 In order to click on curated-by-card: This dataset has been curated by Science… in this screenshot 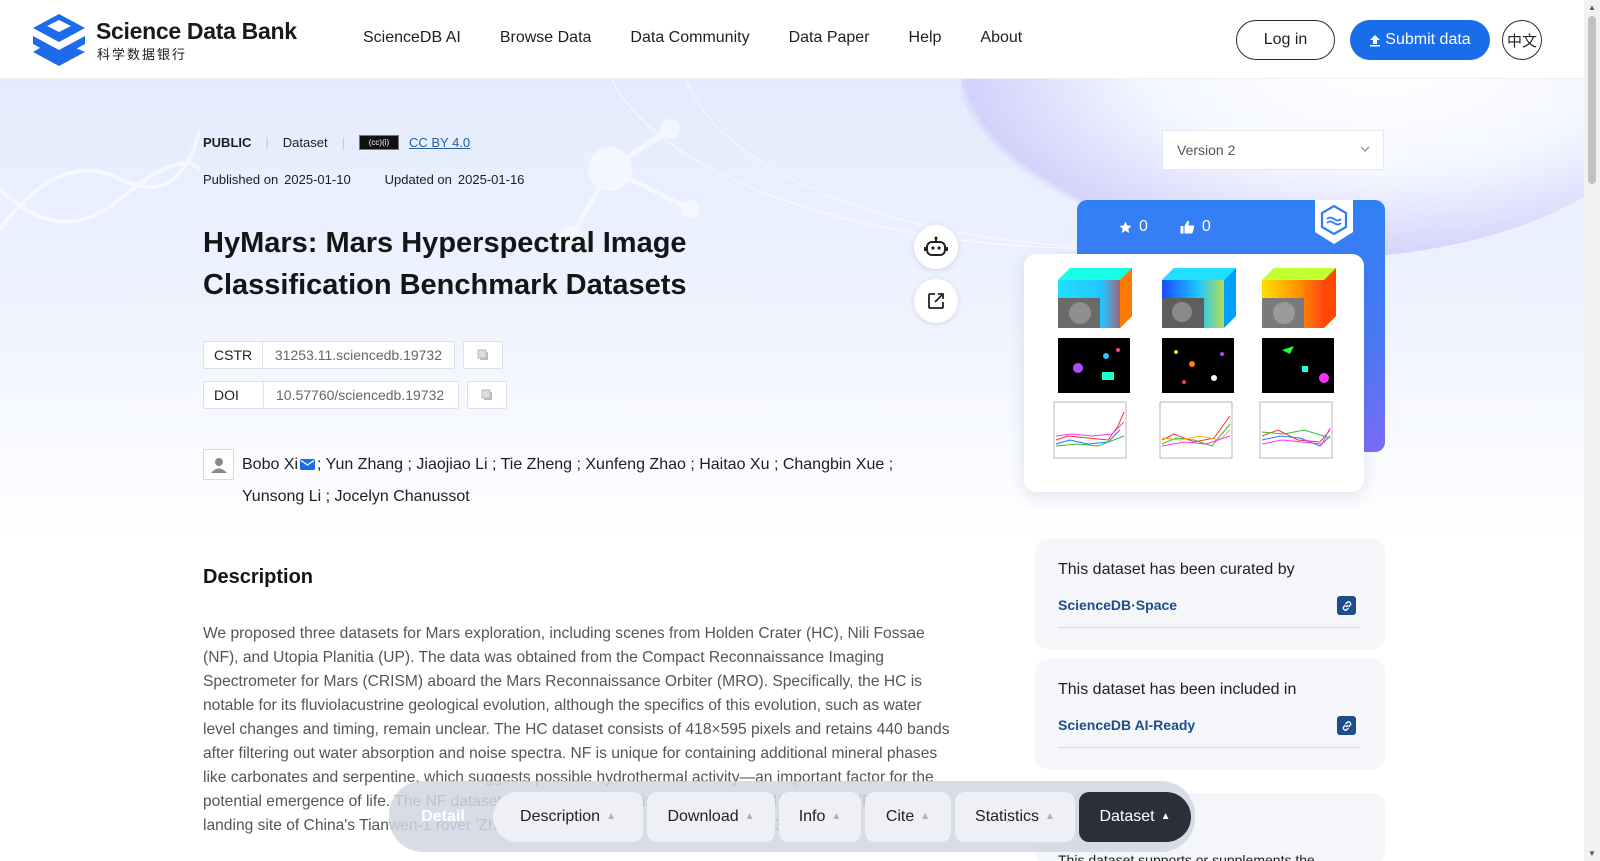, I will do `click(1210, 594)`.